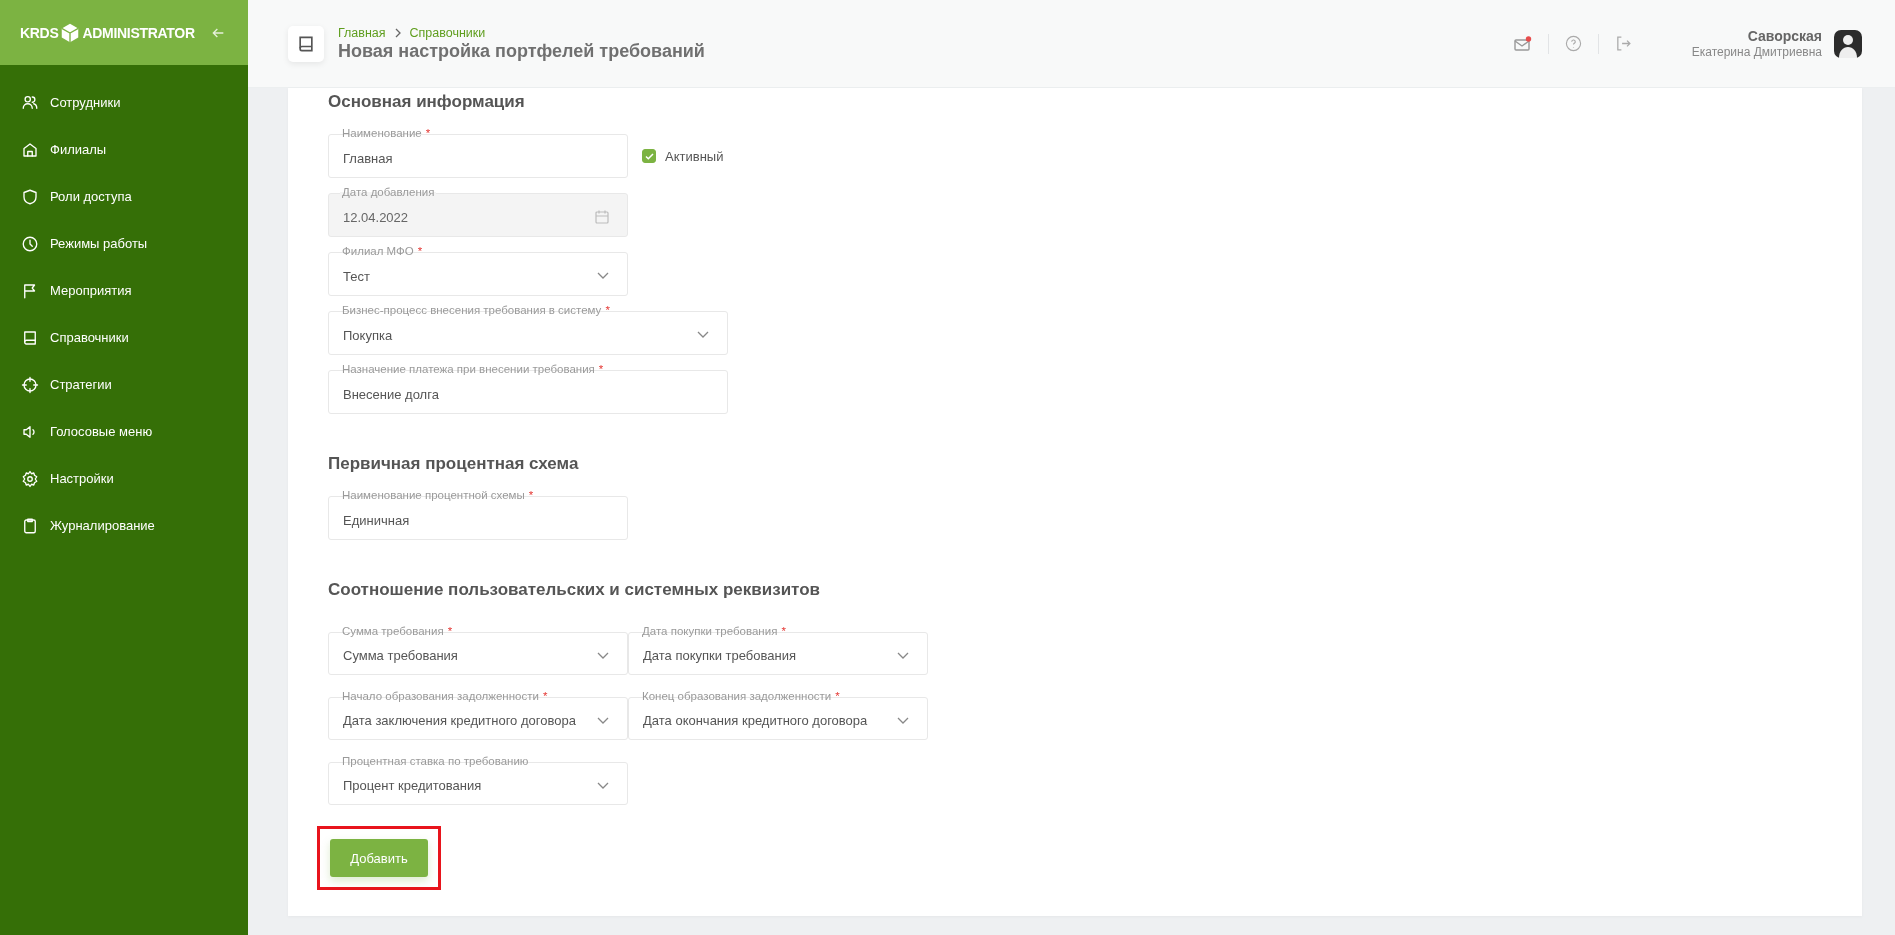  What do you see at coordinates (124, 102) in the screenshot?
I see `sidebar-item: Сотрудники` at bounding box center [124, 102].